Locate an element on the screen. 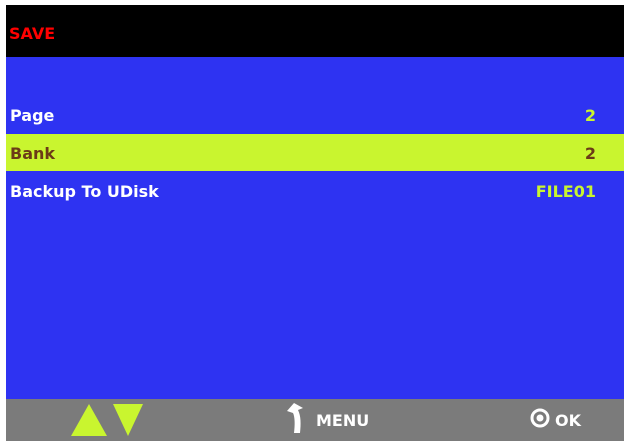 This screenshot has width=630, height=441. menu-button: MENU is located at coordinates (326, 420).